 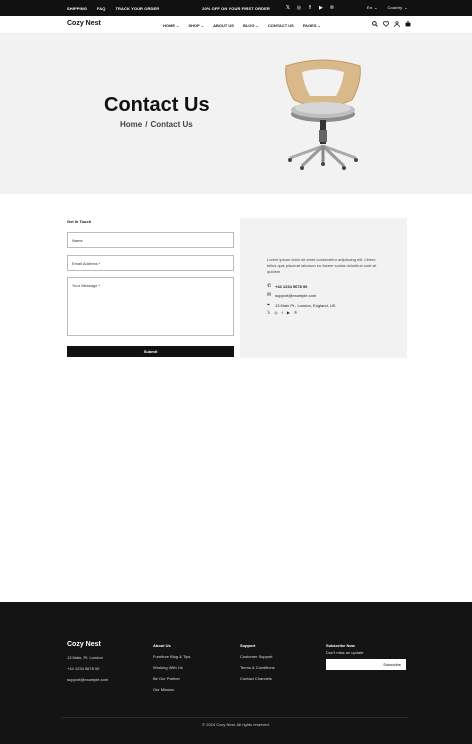 I want to click on footer-link: Contact Channels, so click(x=257, y=678).